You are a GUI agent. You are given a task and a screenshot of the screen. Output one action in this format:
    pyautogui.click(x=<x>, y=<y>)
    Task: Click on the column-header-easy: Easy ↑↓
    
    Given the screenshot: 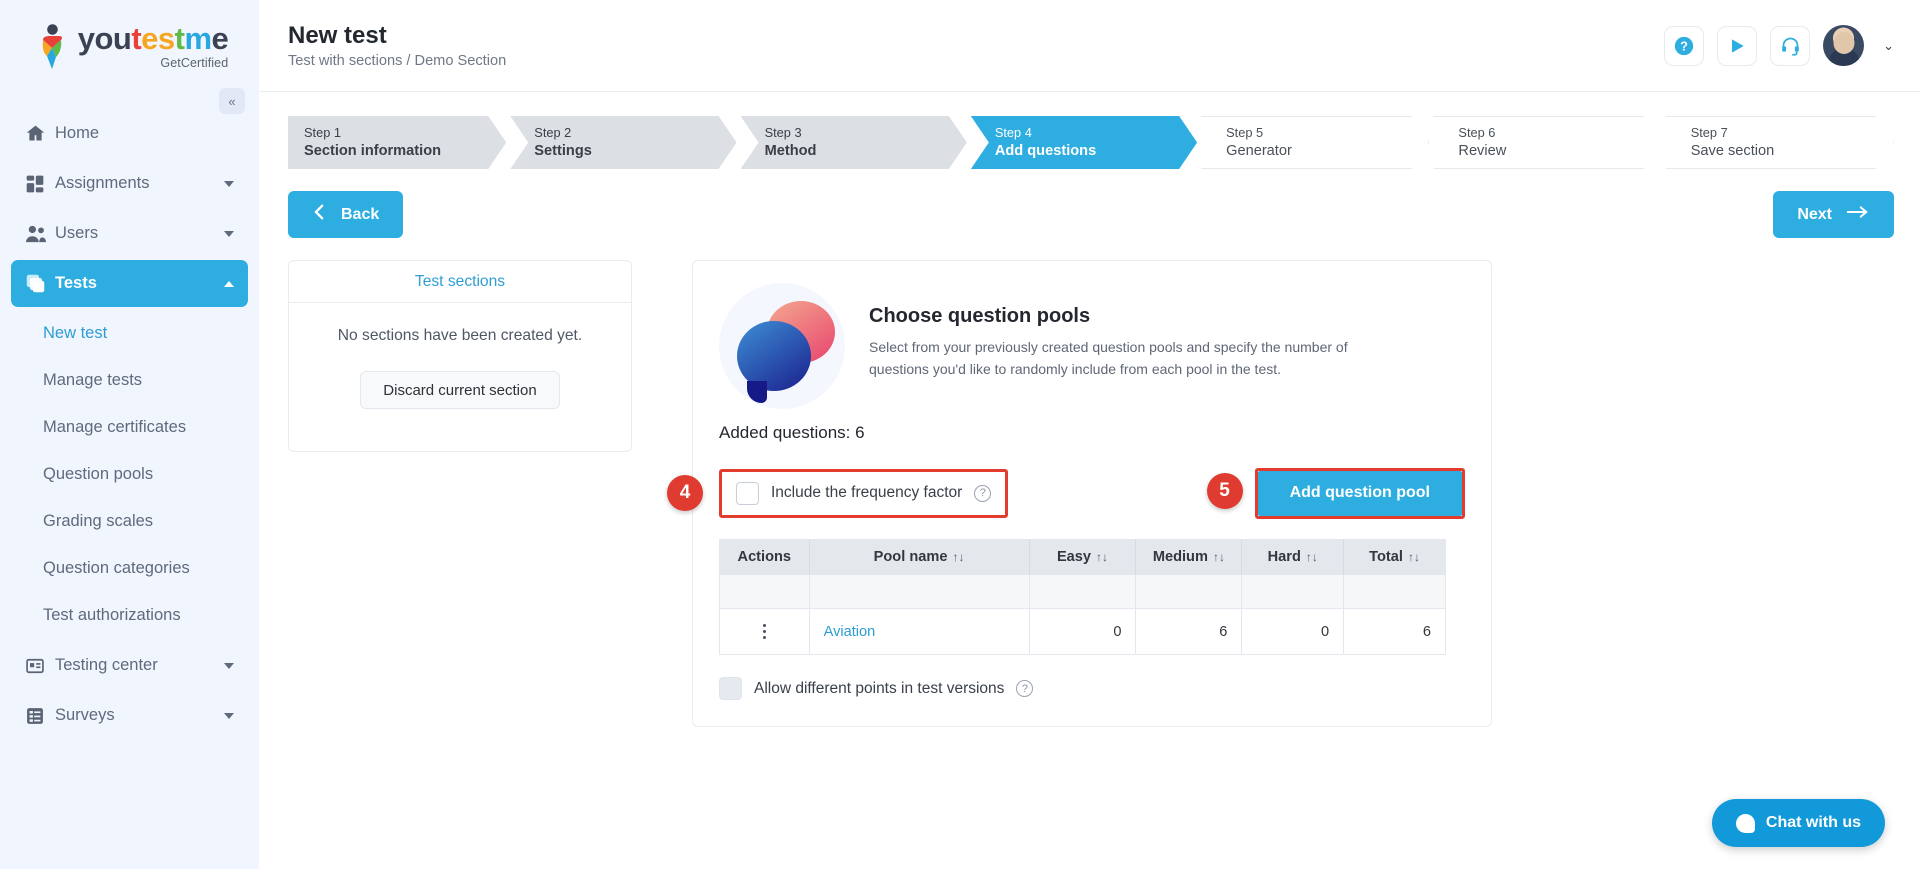 What is the action you would take?
    pyautogui.click(x=1083, y=557)
    